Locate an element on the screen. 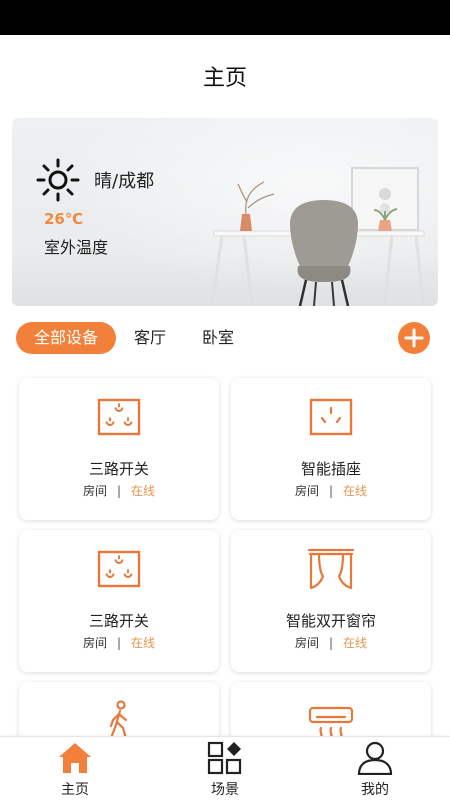 The width and height of the screenshot is (450, 800). sun-icon is located at coordinates (58, 180).